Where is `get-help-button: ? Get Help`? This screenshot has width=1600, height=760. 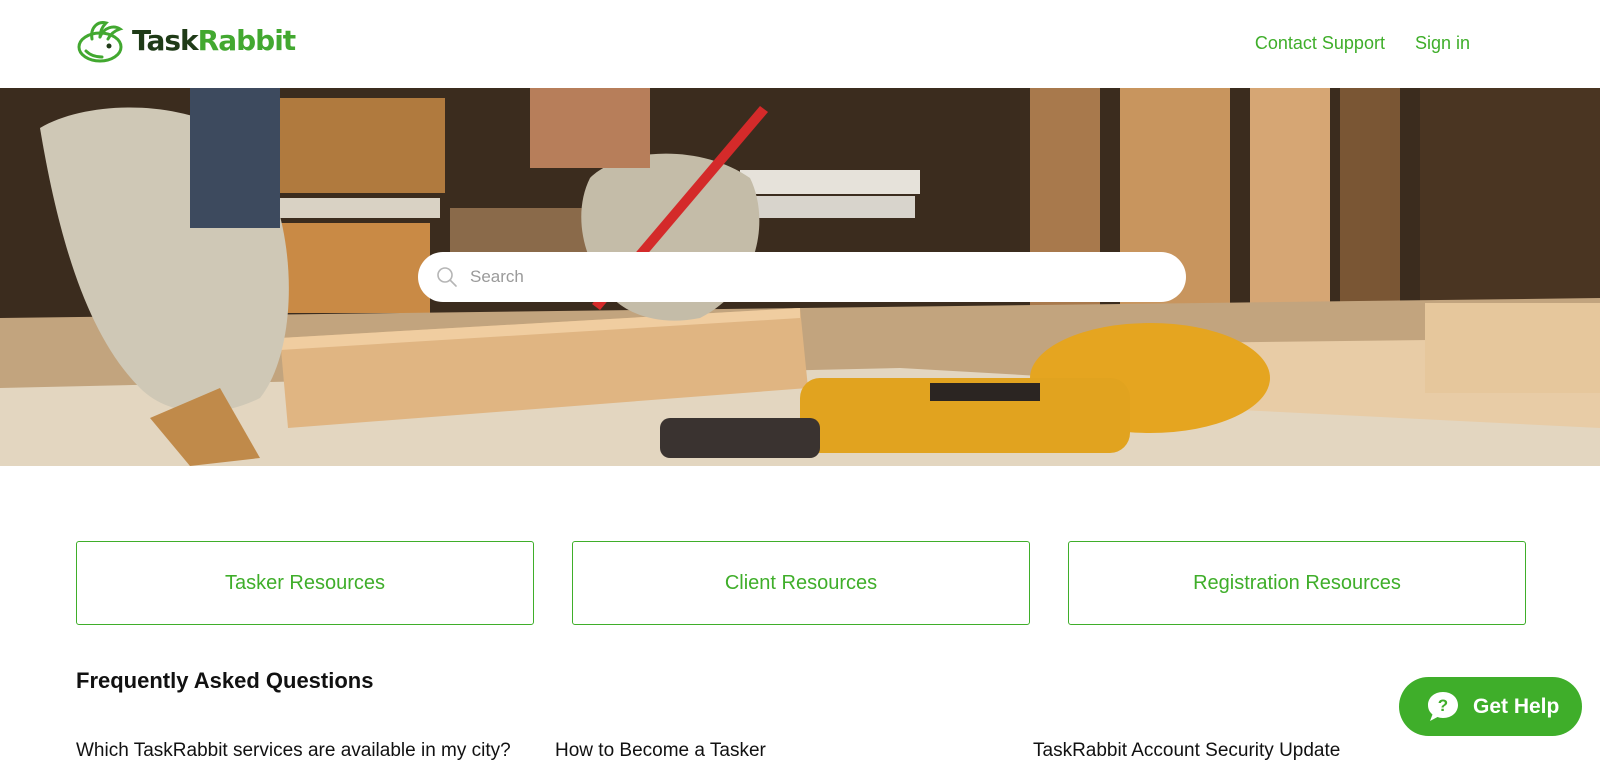 get-help-button: ? Get Help is located at coordinates (1490, 706).